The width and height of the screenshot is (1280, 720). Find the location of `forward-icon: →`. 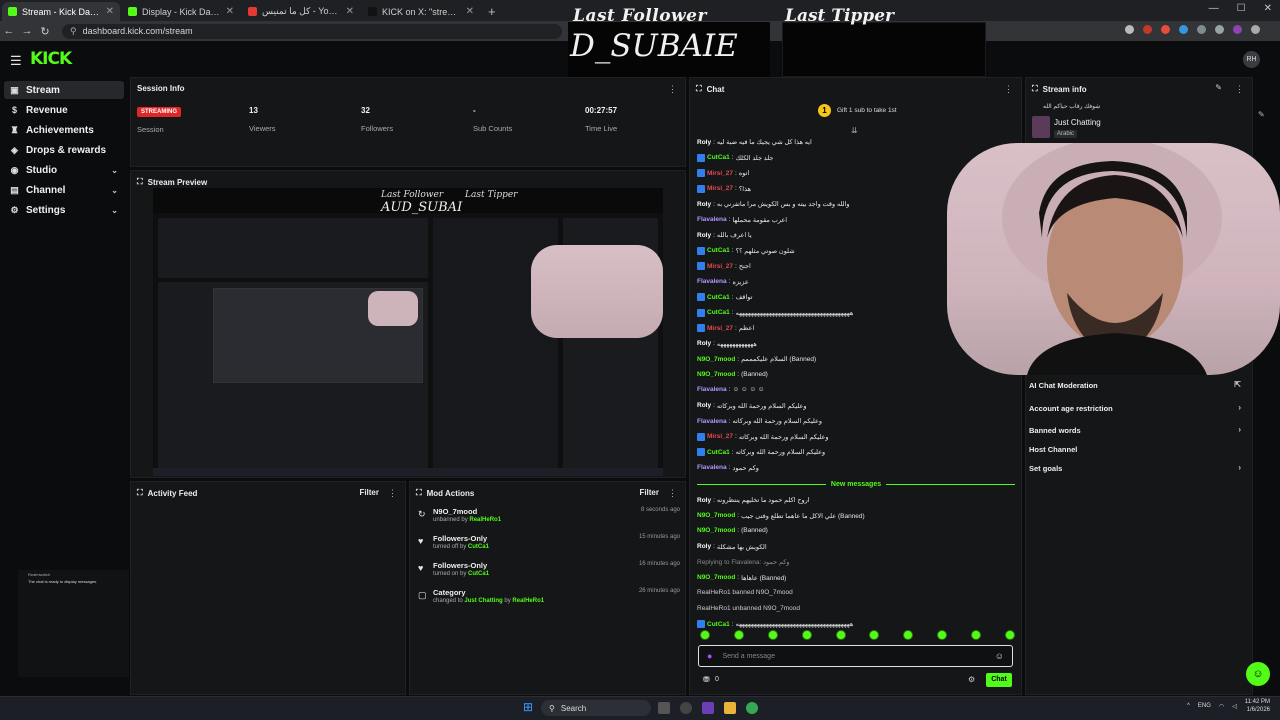

forward-icon: → is located at coordinates (27, 31).